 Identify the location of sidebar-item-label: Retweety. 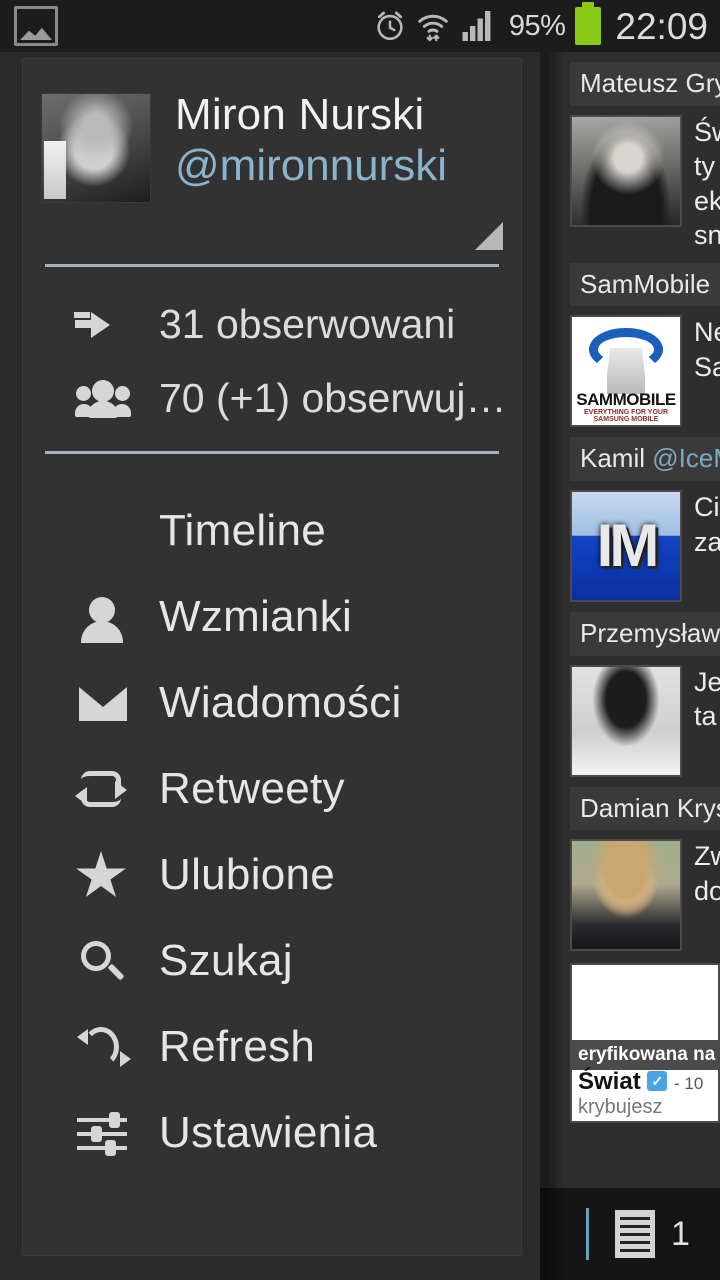
(252, 788).